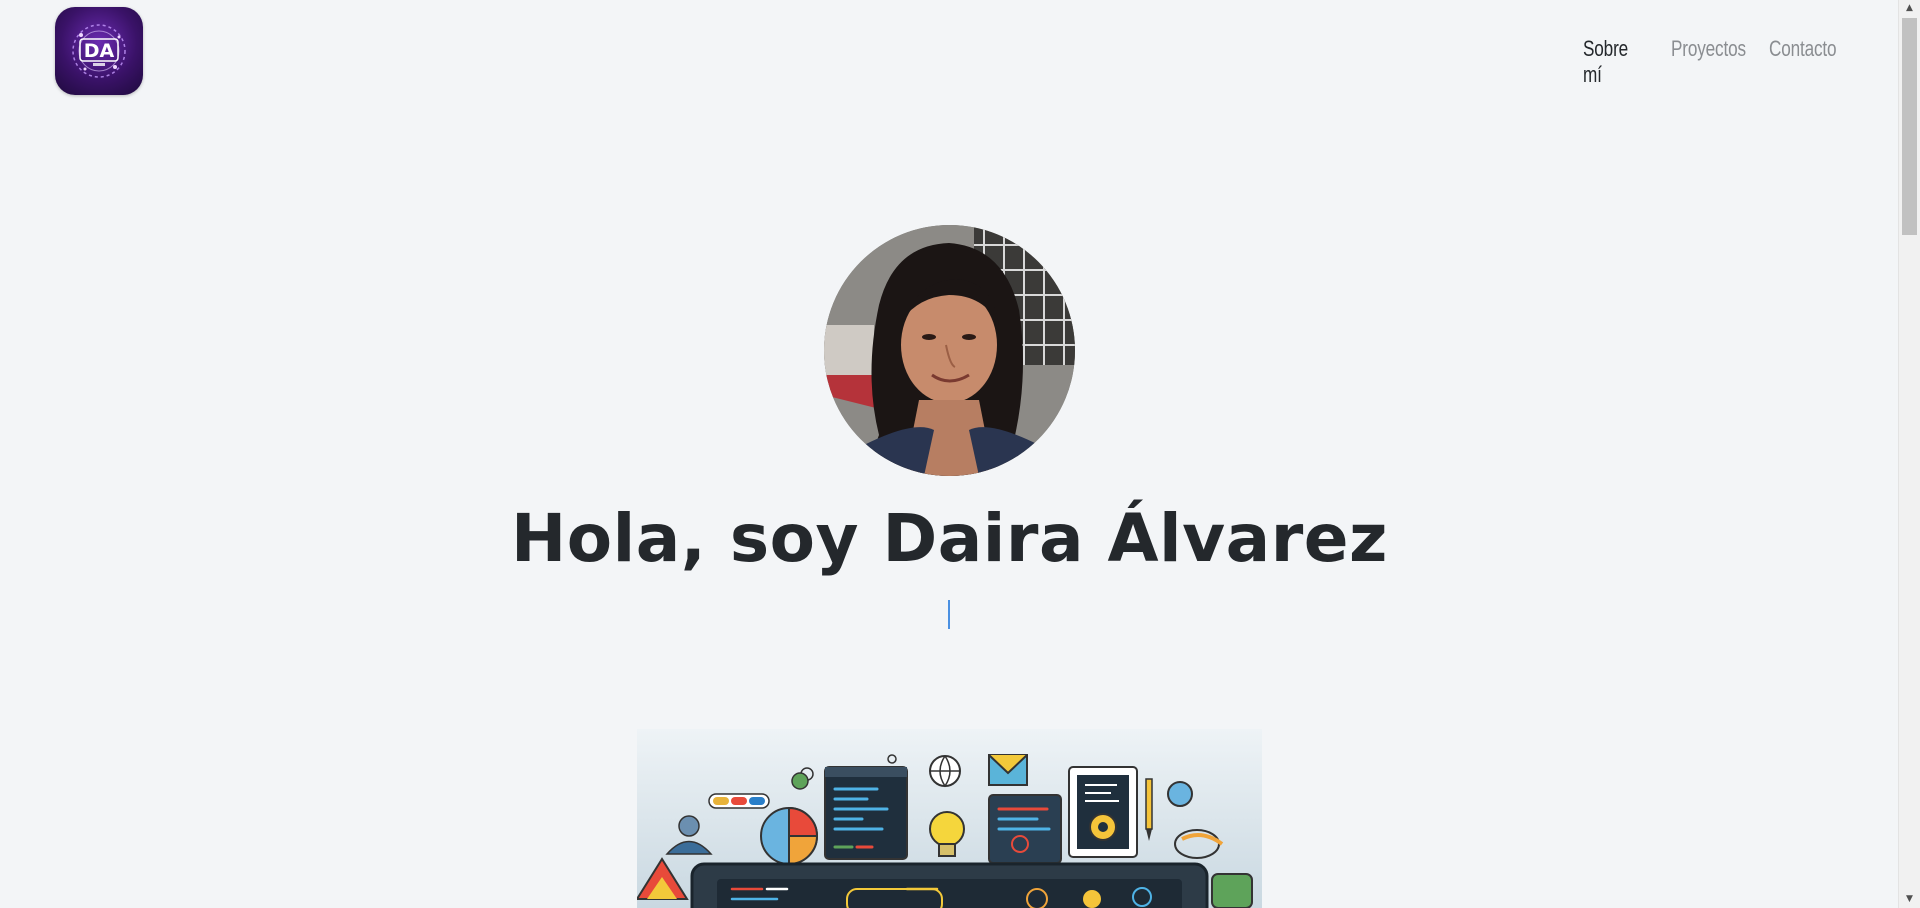 The image size is (1920, 908). What do you see at coordinates (1708, 49) in the screenshot?
I see `nav-link-proyectos: Proyectos` at bounding box center [1708, 49].